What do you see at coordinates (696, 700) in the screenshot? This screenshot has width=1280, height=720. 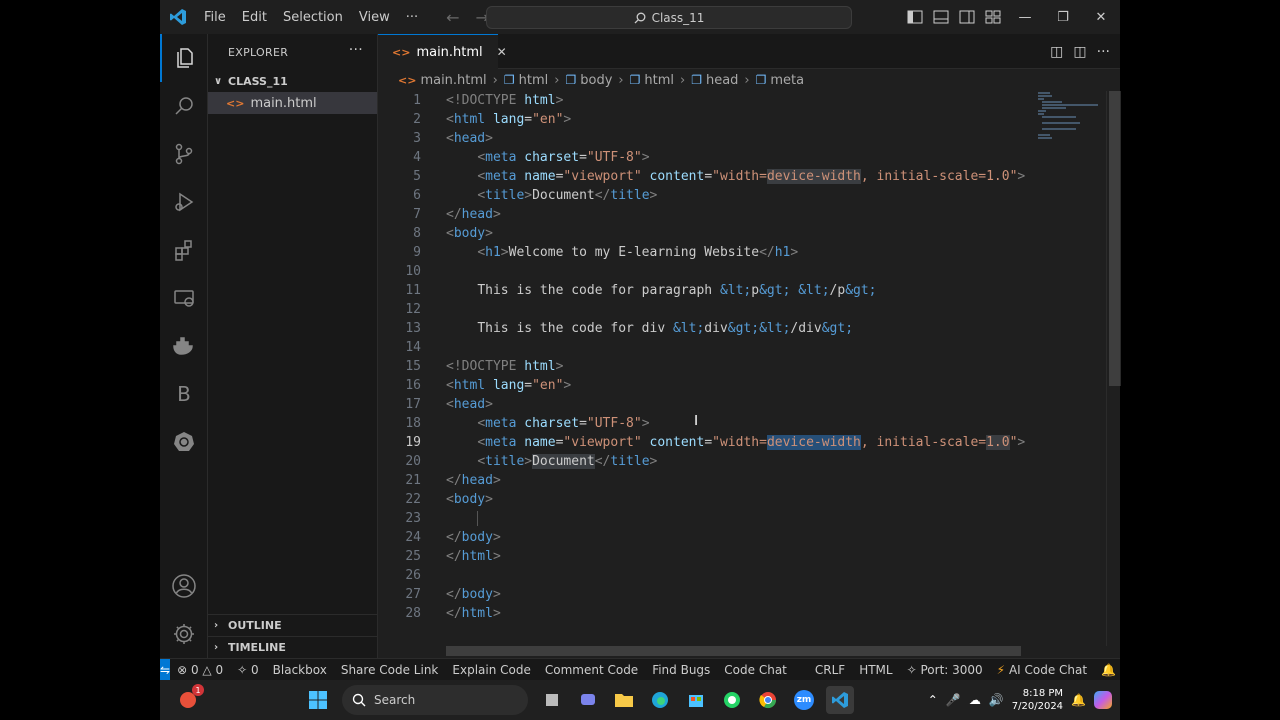 I see `microsoft-store-icon` at bounding box center [696, 700].